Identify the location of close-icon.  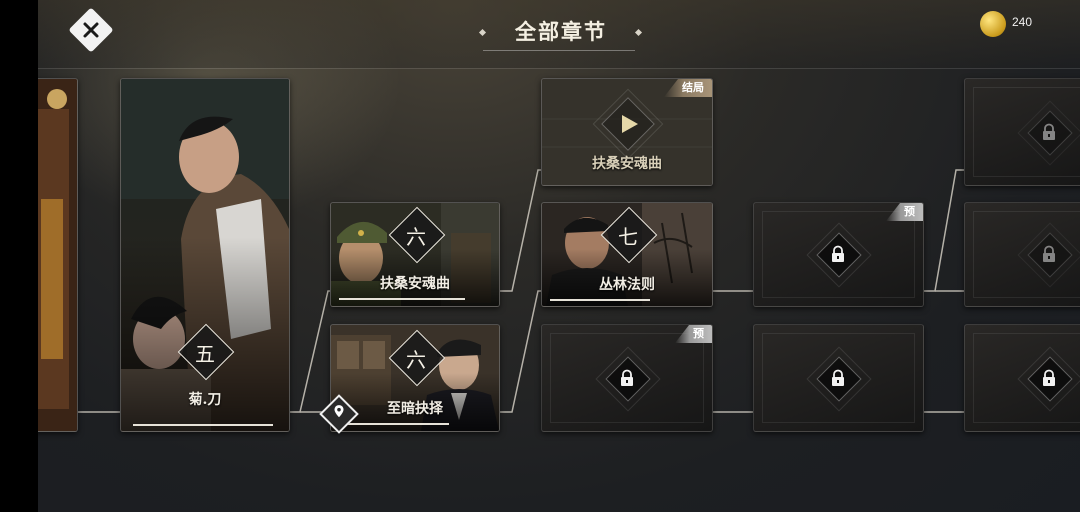
(91, 30).